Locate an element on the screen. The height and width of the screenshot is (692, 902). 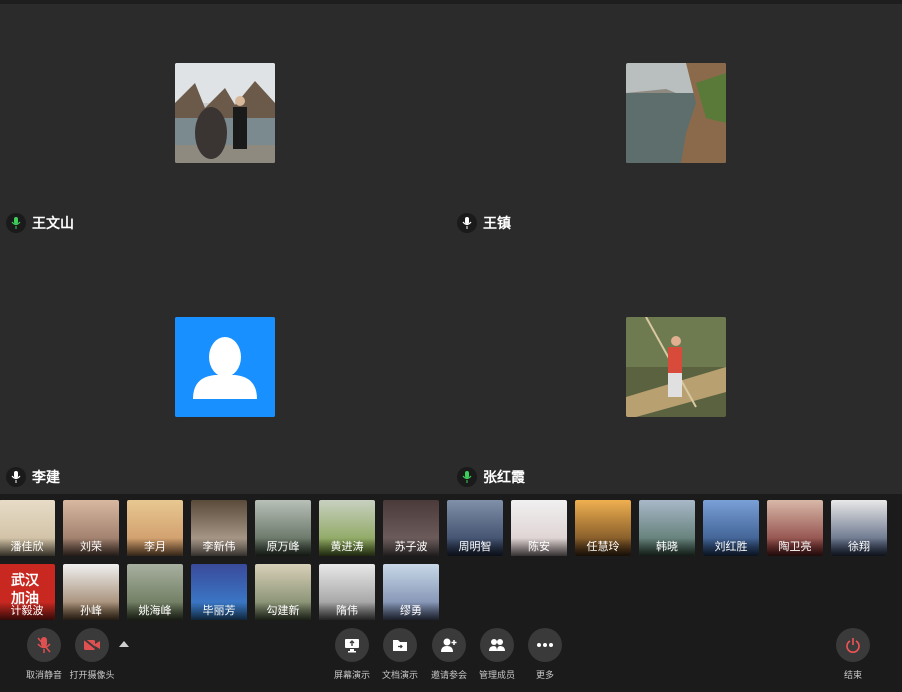
participant-thumbnail: 隋伟 is located at coordinates (347, 592).